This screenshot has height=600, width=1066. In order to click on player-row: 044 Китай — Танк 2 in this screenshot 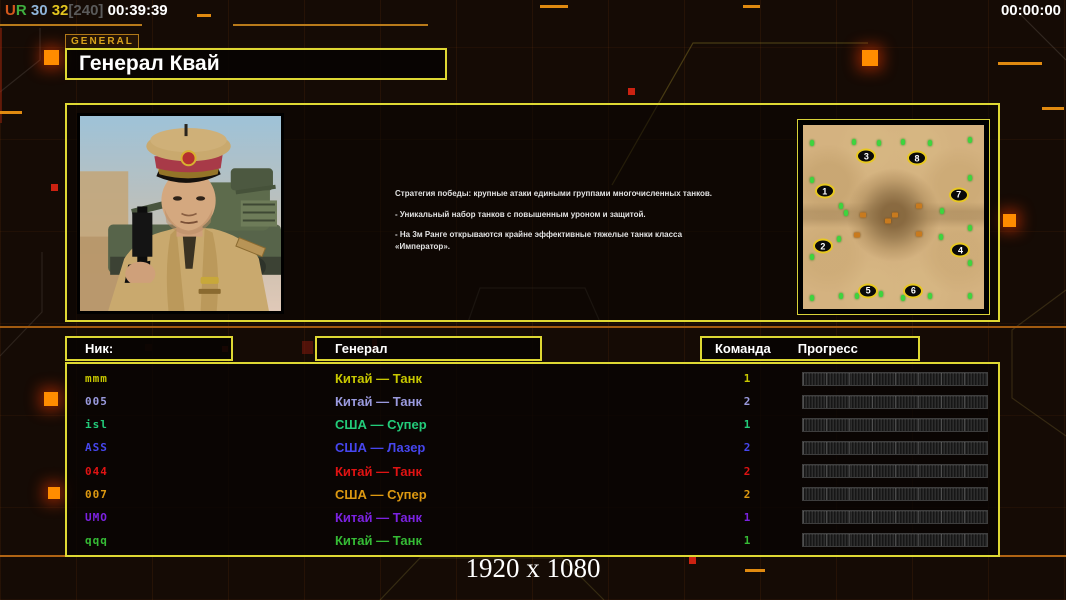, I will do `click(532, 471)`.